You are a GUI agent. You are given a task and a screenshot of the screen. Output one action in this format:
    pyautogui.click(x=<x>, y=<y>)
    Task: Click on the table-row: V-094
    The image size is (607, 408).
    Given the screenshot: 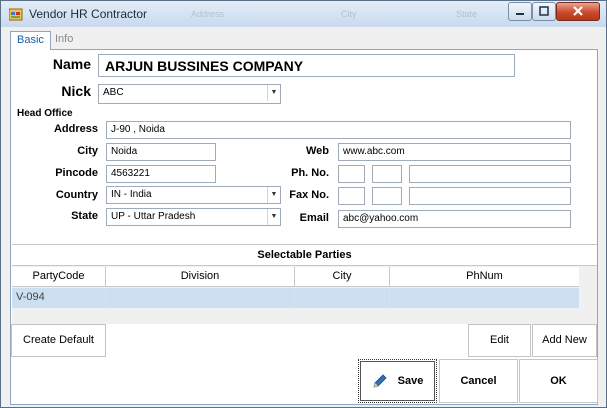 What is the action you would take?
    pyautogui.click(x=295, y=298)
    